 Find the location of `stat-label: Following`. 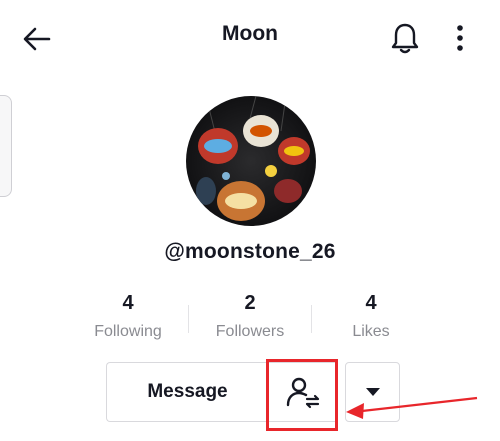

stat-label: Following is located at coordinates (128, 331).